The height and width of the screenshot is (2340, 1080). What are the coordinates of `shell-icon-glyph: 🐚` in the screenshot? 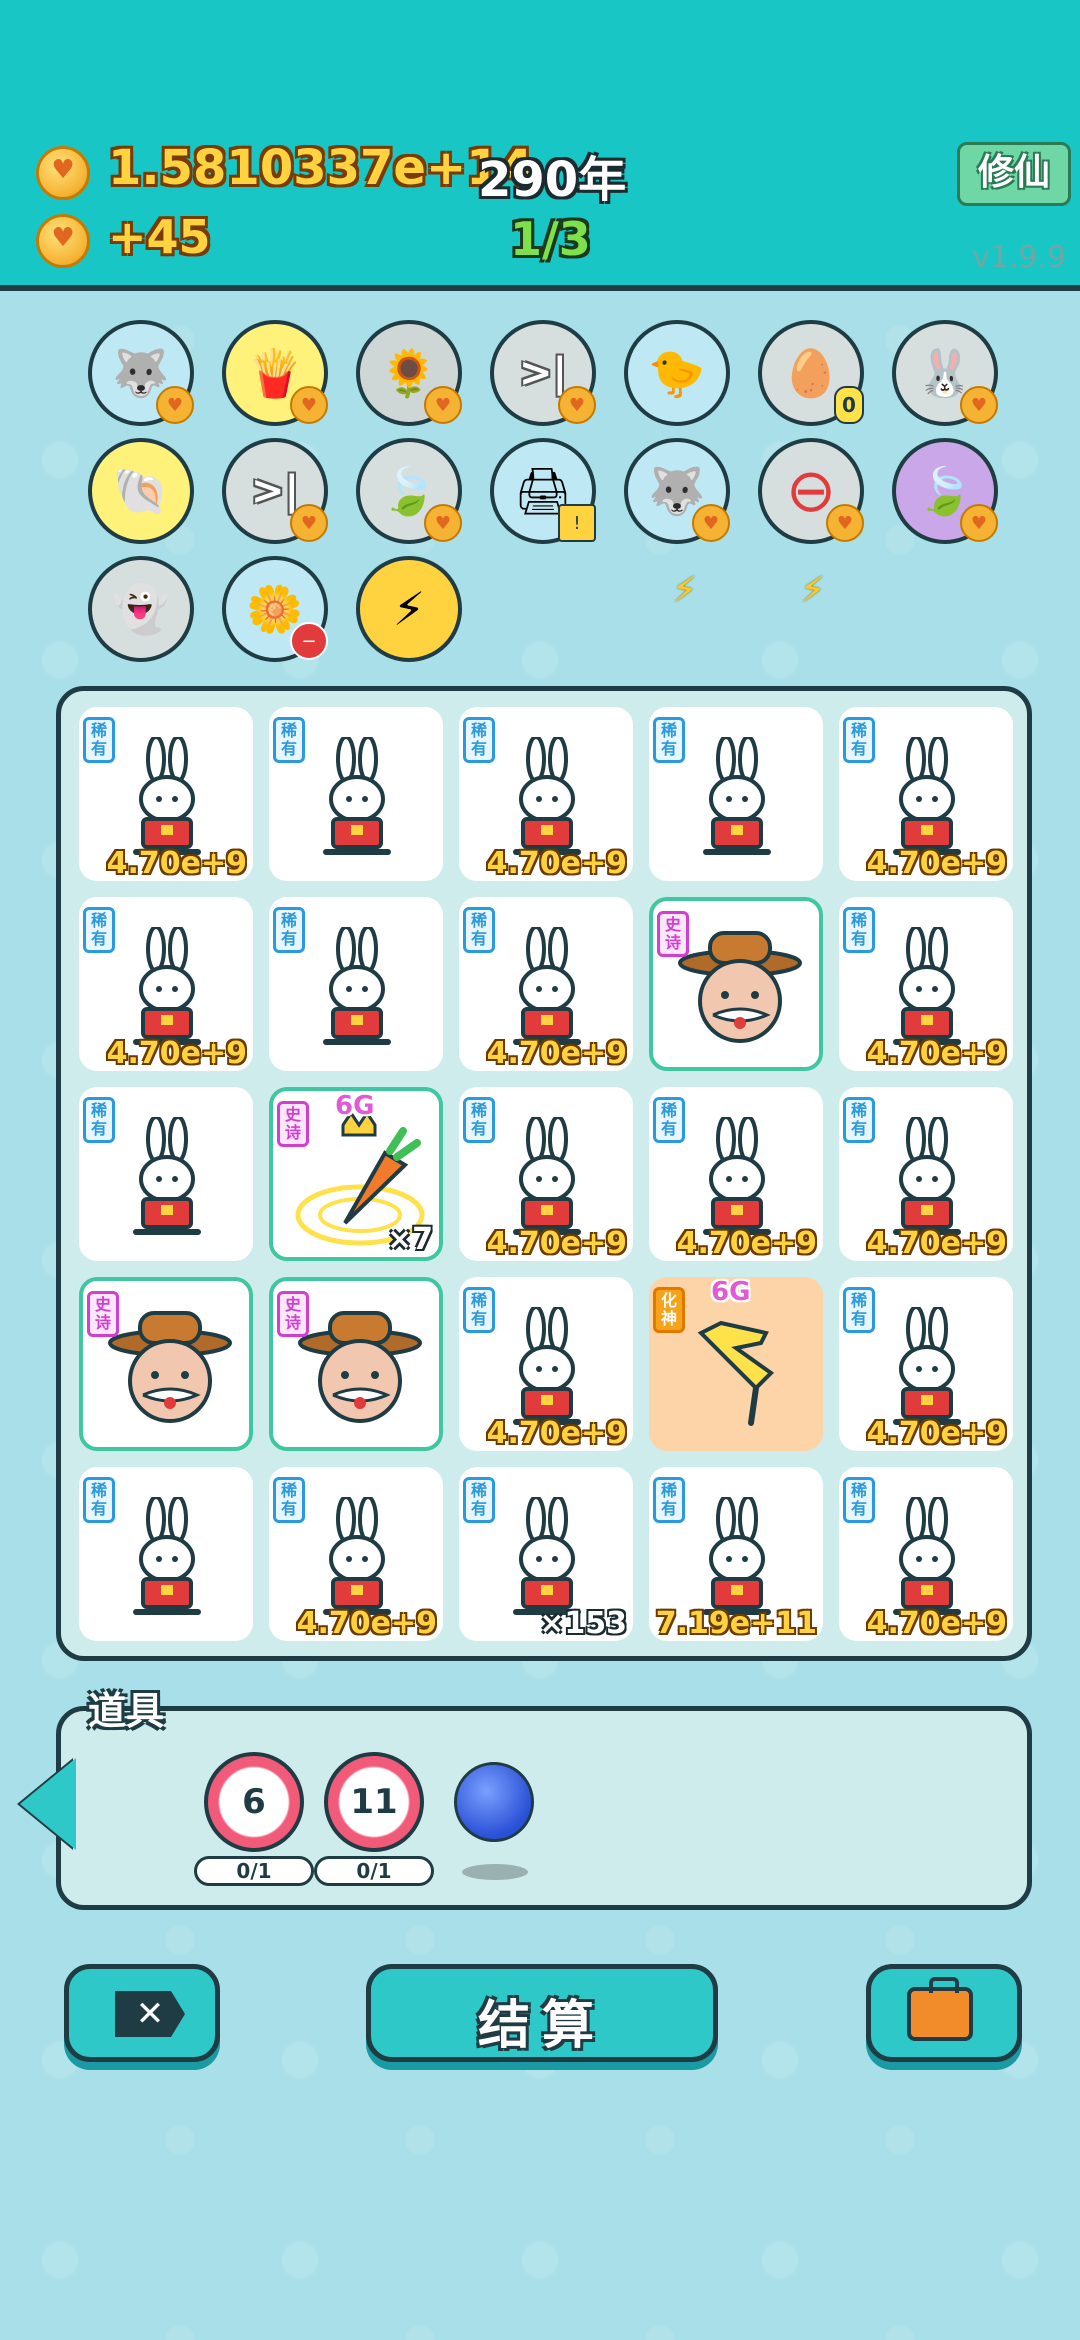 It's located at (141, 490).